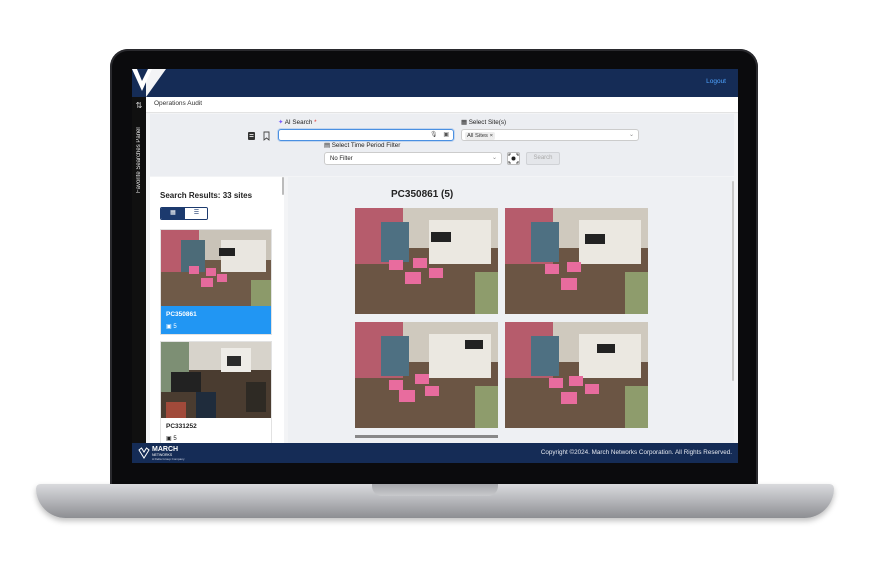 The image size is (870, 574). What do you see at coordinates (491, 136) in the screenshot?
I see `chip-remove-icon: ×` at bounding box center [491, 136].